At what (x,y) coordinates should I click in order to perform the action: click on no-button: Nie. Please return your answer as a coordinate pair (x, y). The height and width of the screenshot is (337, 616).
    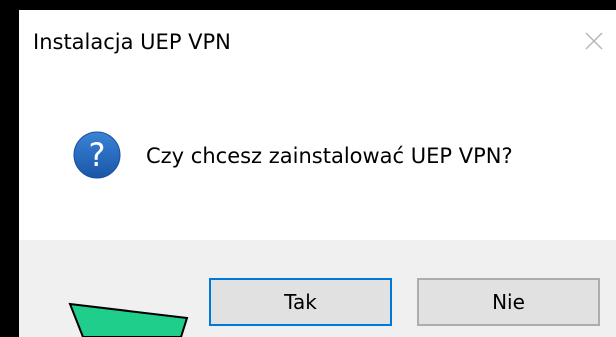
    Looking at the image, I should click on (508, 302).